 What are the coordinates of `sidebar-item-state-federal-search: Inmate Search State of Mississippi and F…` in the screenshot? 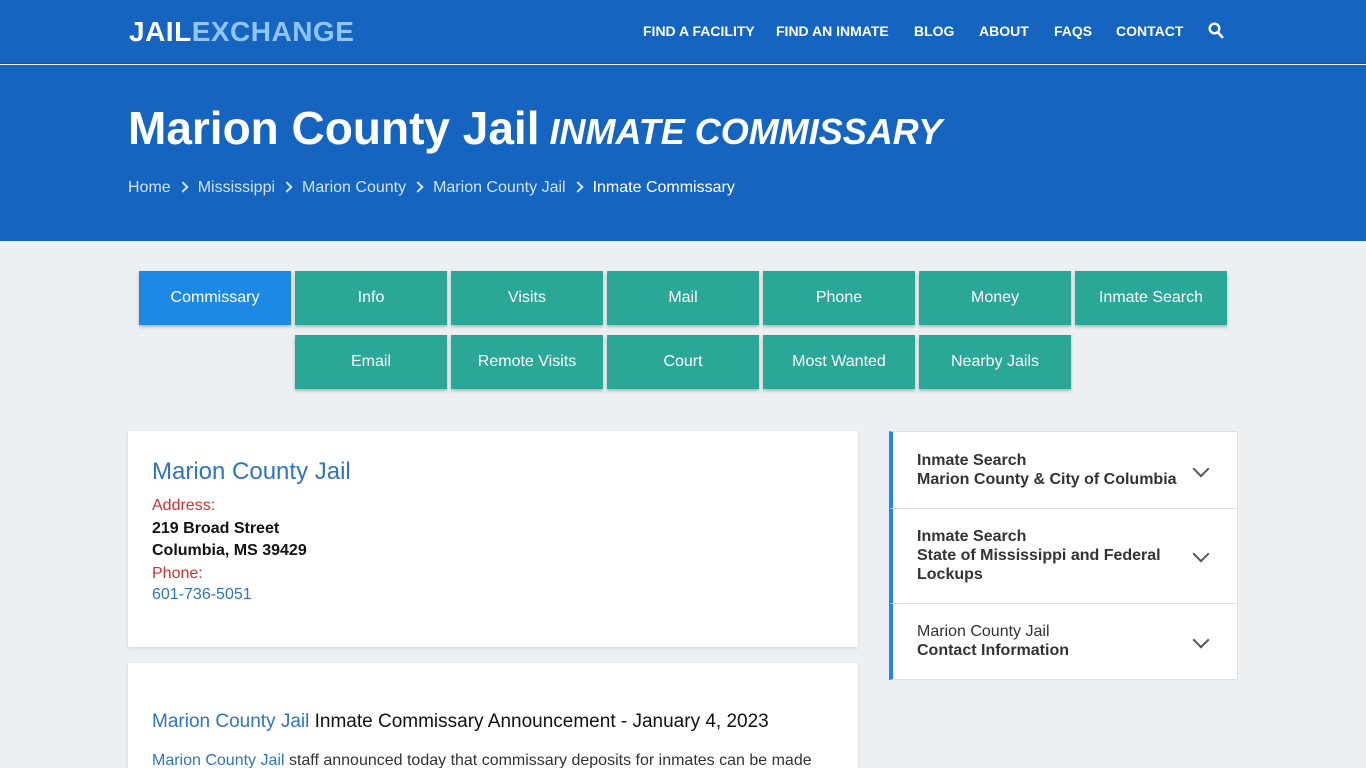 It's located at (1063, 556).